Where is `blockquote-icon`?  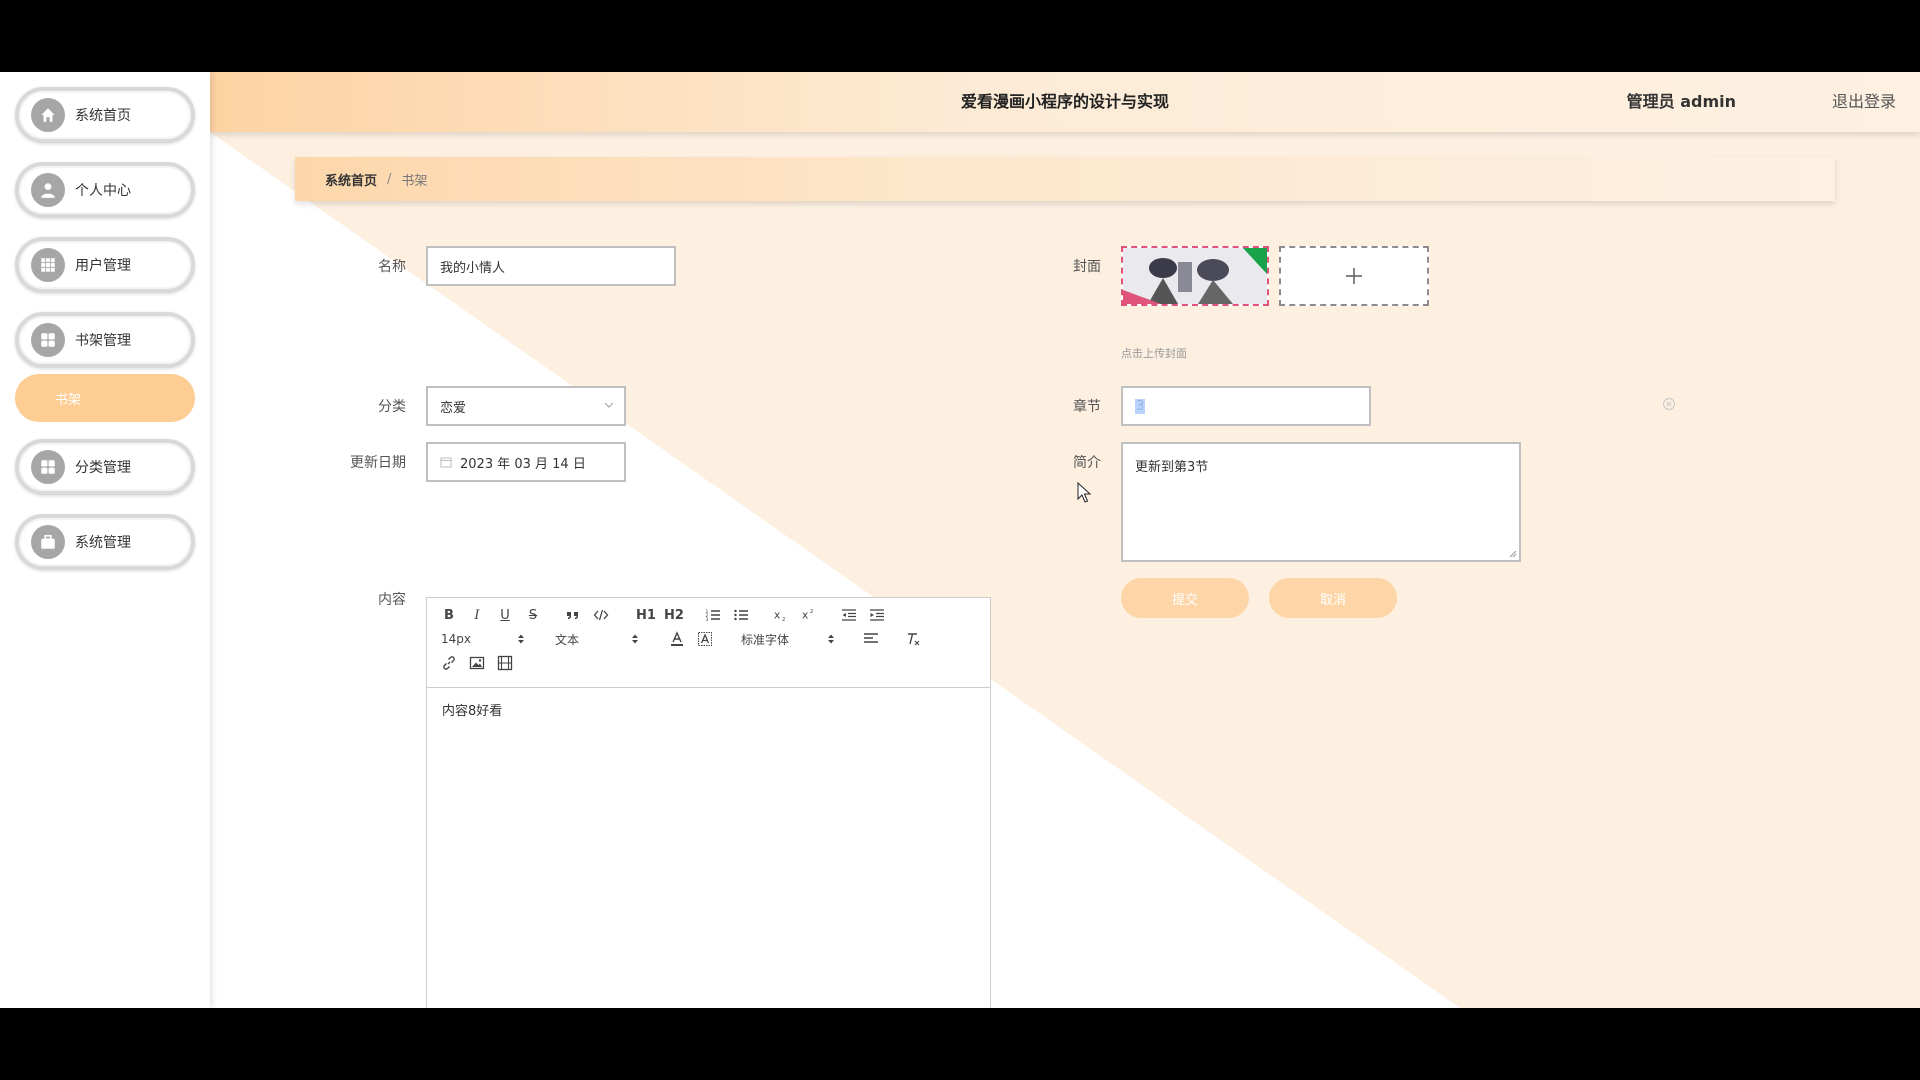
blockquote-icon is located at coordinates (573, 615).